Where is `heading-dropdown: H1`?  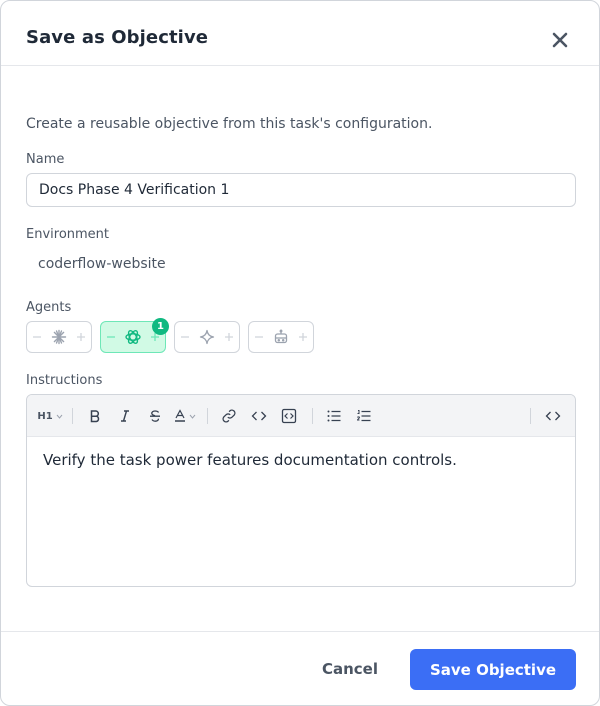
heading-dropdown: H1 is located at coordinates (50, 416).